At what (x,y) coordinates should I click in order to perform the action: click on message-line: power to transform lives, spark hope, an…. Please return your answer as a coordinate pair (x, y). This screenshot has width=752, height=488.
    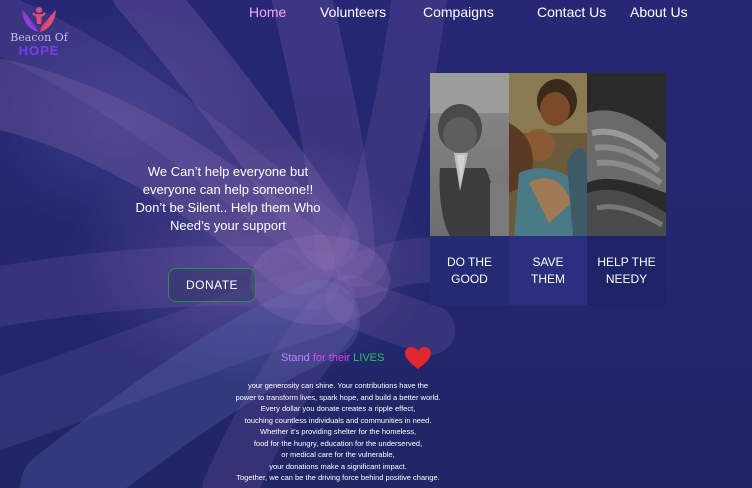
    Looking at the image, I should click on (338, 397).